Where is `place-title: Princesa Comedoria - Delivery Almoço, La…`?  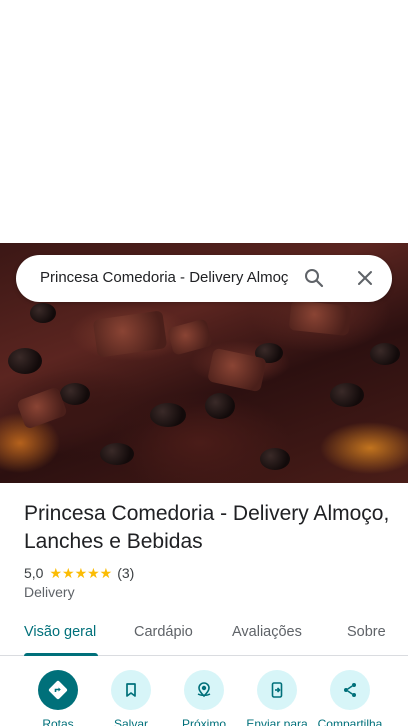
place-title: Princesa Comedoria - Delivery Almoço, La… is located at coordinates (207, 527).